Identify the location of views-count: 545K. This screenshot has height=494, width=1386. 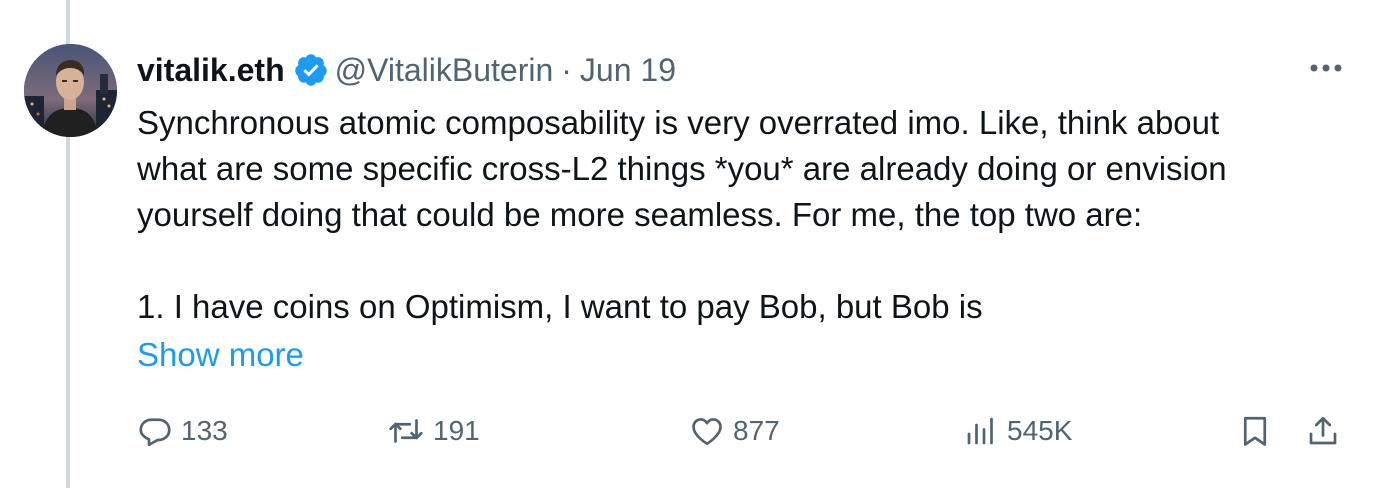
(1040, 430).